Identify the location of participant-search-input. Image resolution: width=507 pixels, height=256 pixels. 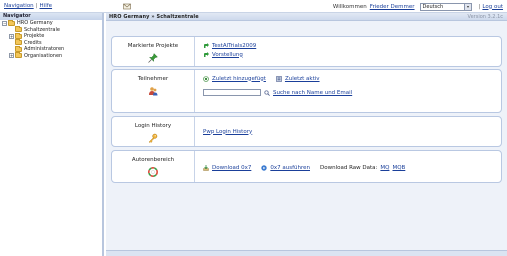
(232, 92).